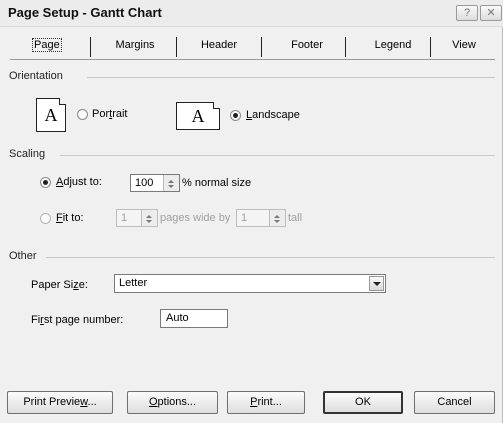 The image size is (503, 423). I want to click on tab-strip: Page Margins Header Footer Legend View, so click(252, 46).